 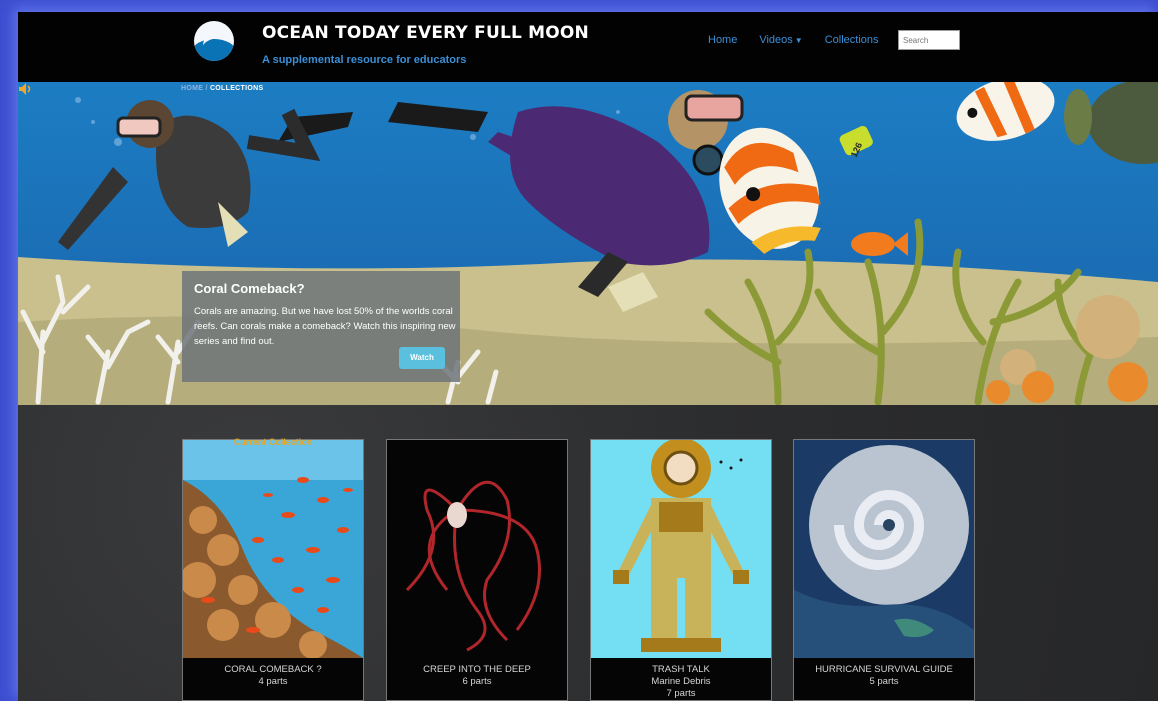 What do you see at coordinates (214, 41) in the screenshot?
I see `wave-logo-icon` at bounding box center [214, 41].